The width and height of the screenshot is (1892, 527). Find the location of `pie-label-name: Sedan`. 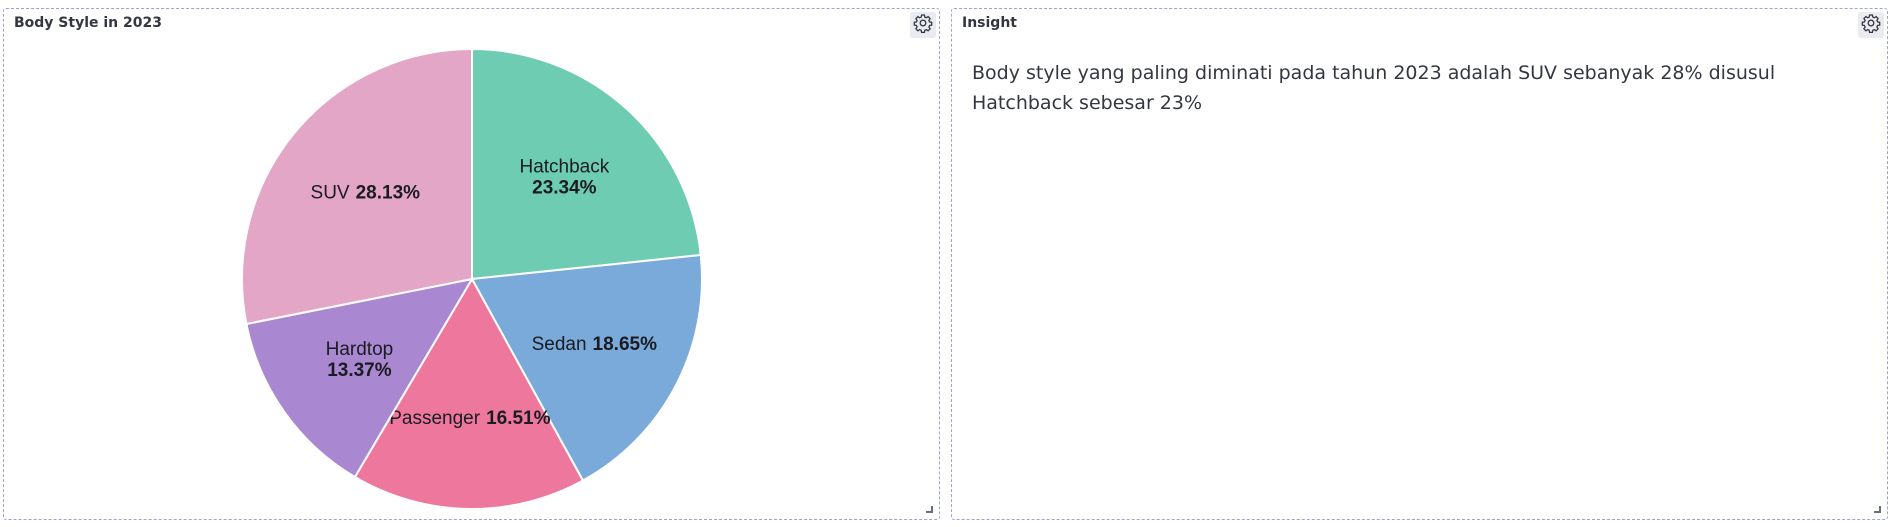

pie-label-name: Sedan is located at coordinates (559, 344).